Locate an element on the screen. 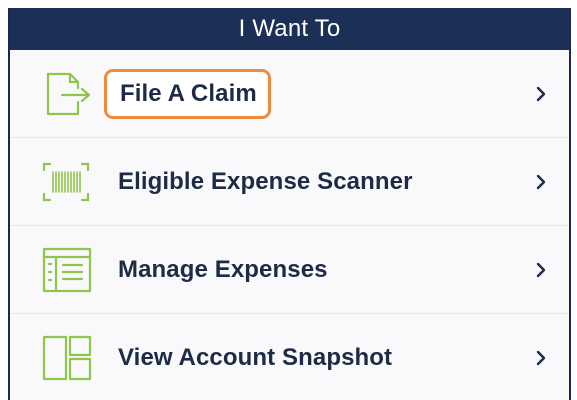  file-export-icon is located at coordinates (66, 94).